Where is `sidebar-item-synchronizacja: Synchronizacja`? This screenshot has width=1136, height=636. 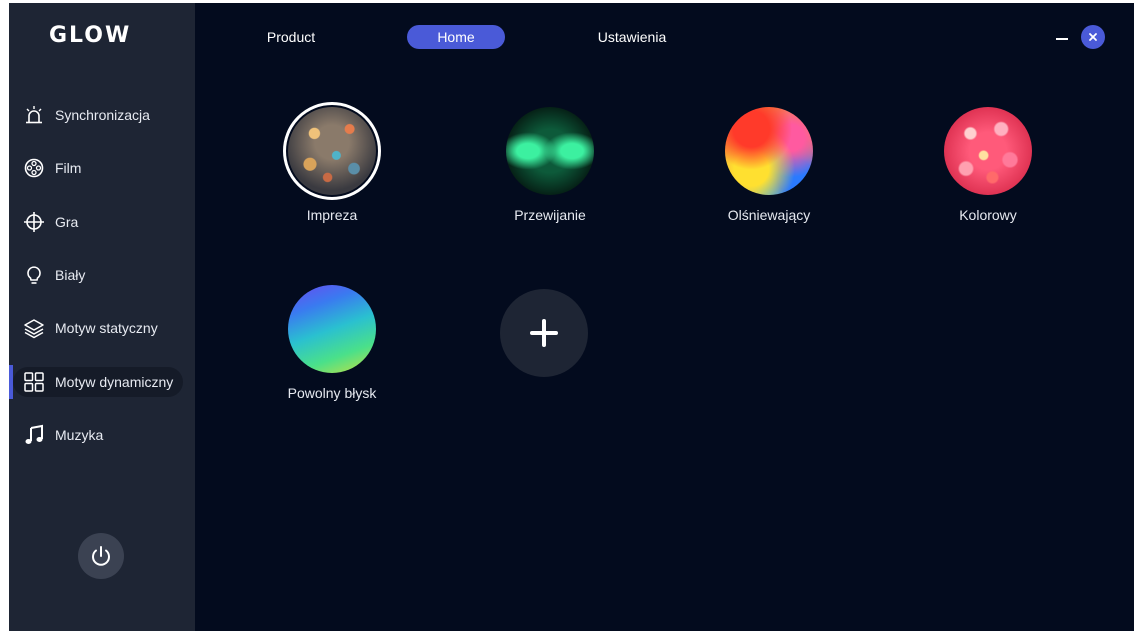 sidebar-item-synchronizacja: Synchronizacja is located at coordinates (102, 115).